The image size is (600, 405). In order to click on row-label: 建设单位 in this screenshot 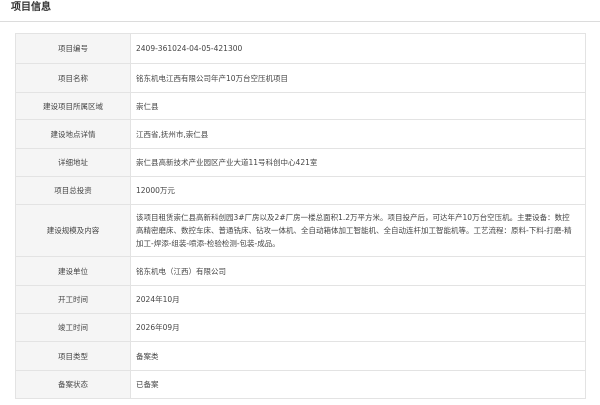, I will do `click(73, 271)`.